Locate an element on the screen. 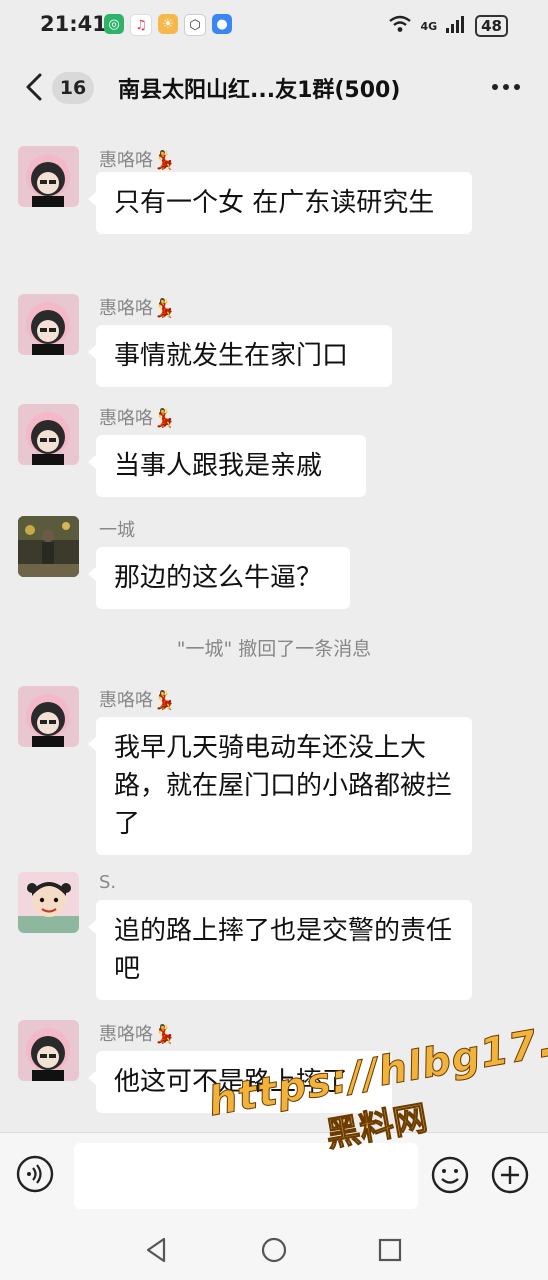 The width and height of the screenshot is (548, 1280). message-bubble: 当事人跟我是亲戚 is located at coordinates (227, 466).